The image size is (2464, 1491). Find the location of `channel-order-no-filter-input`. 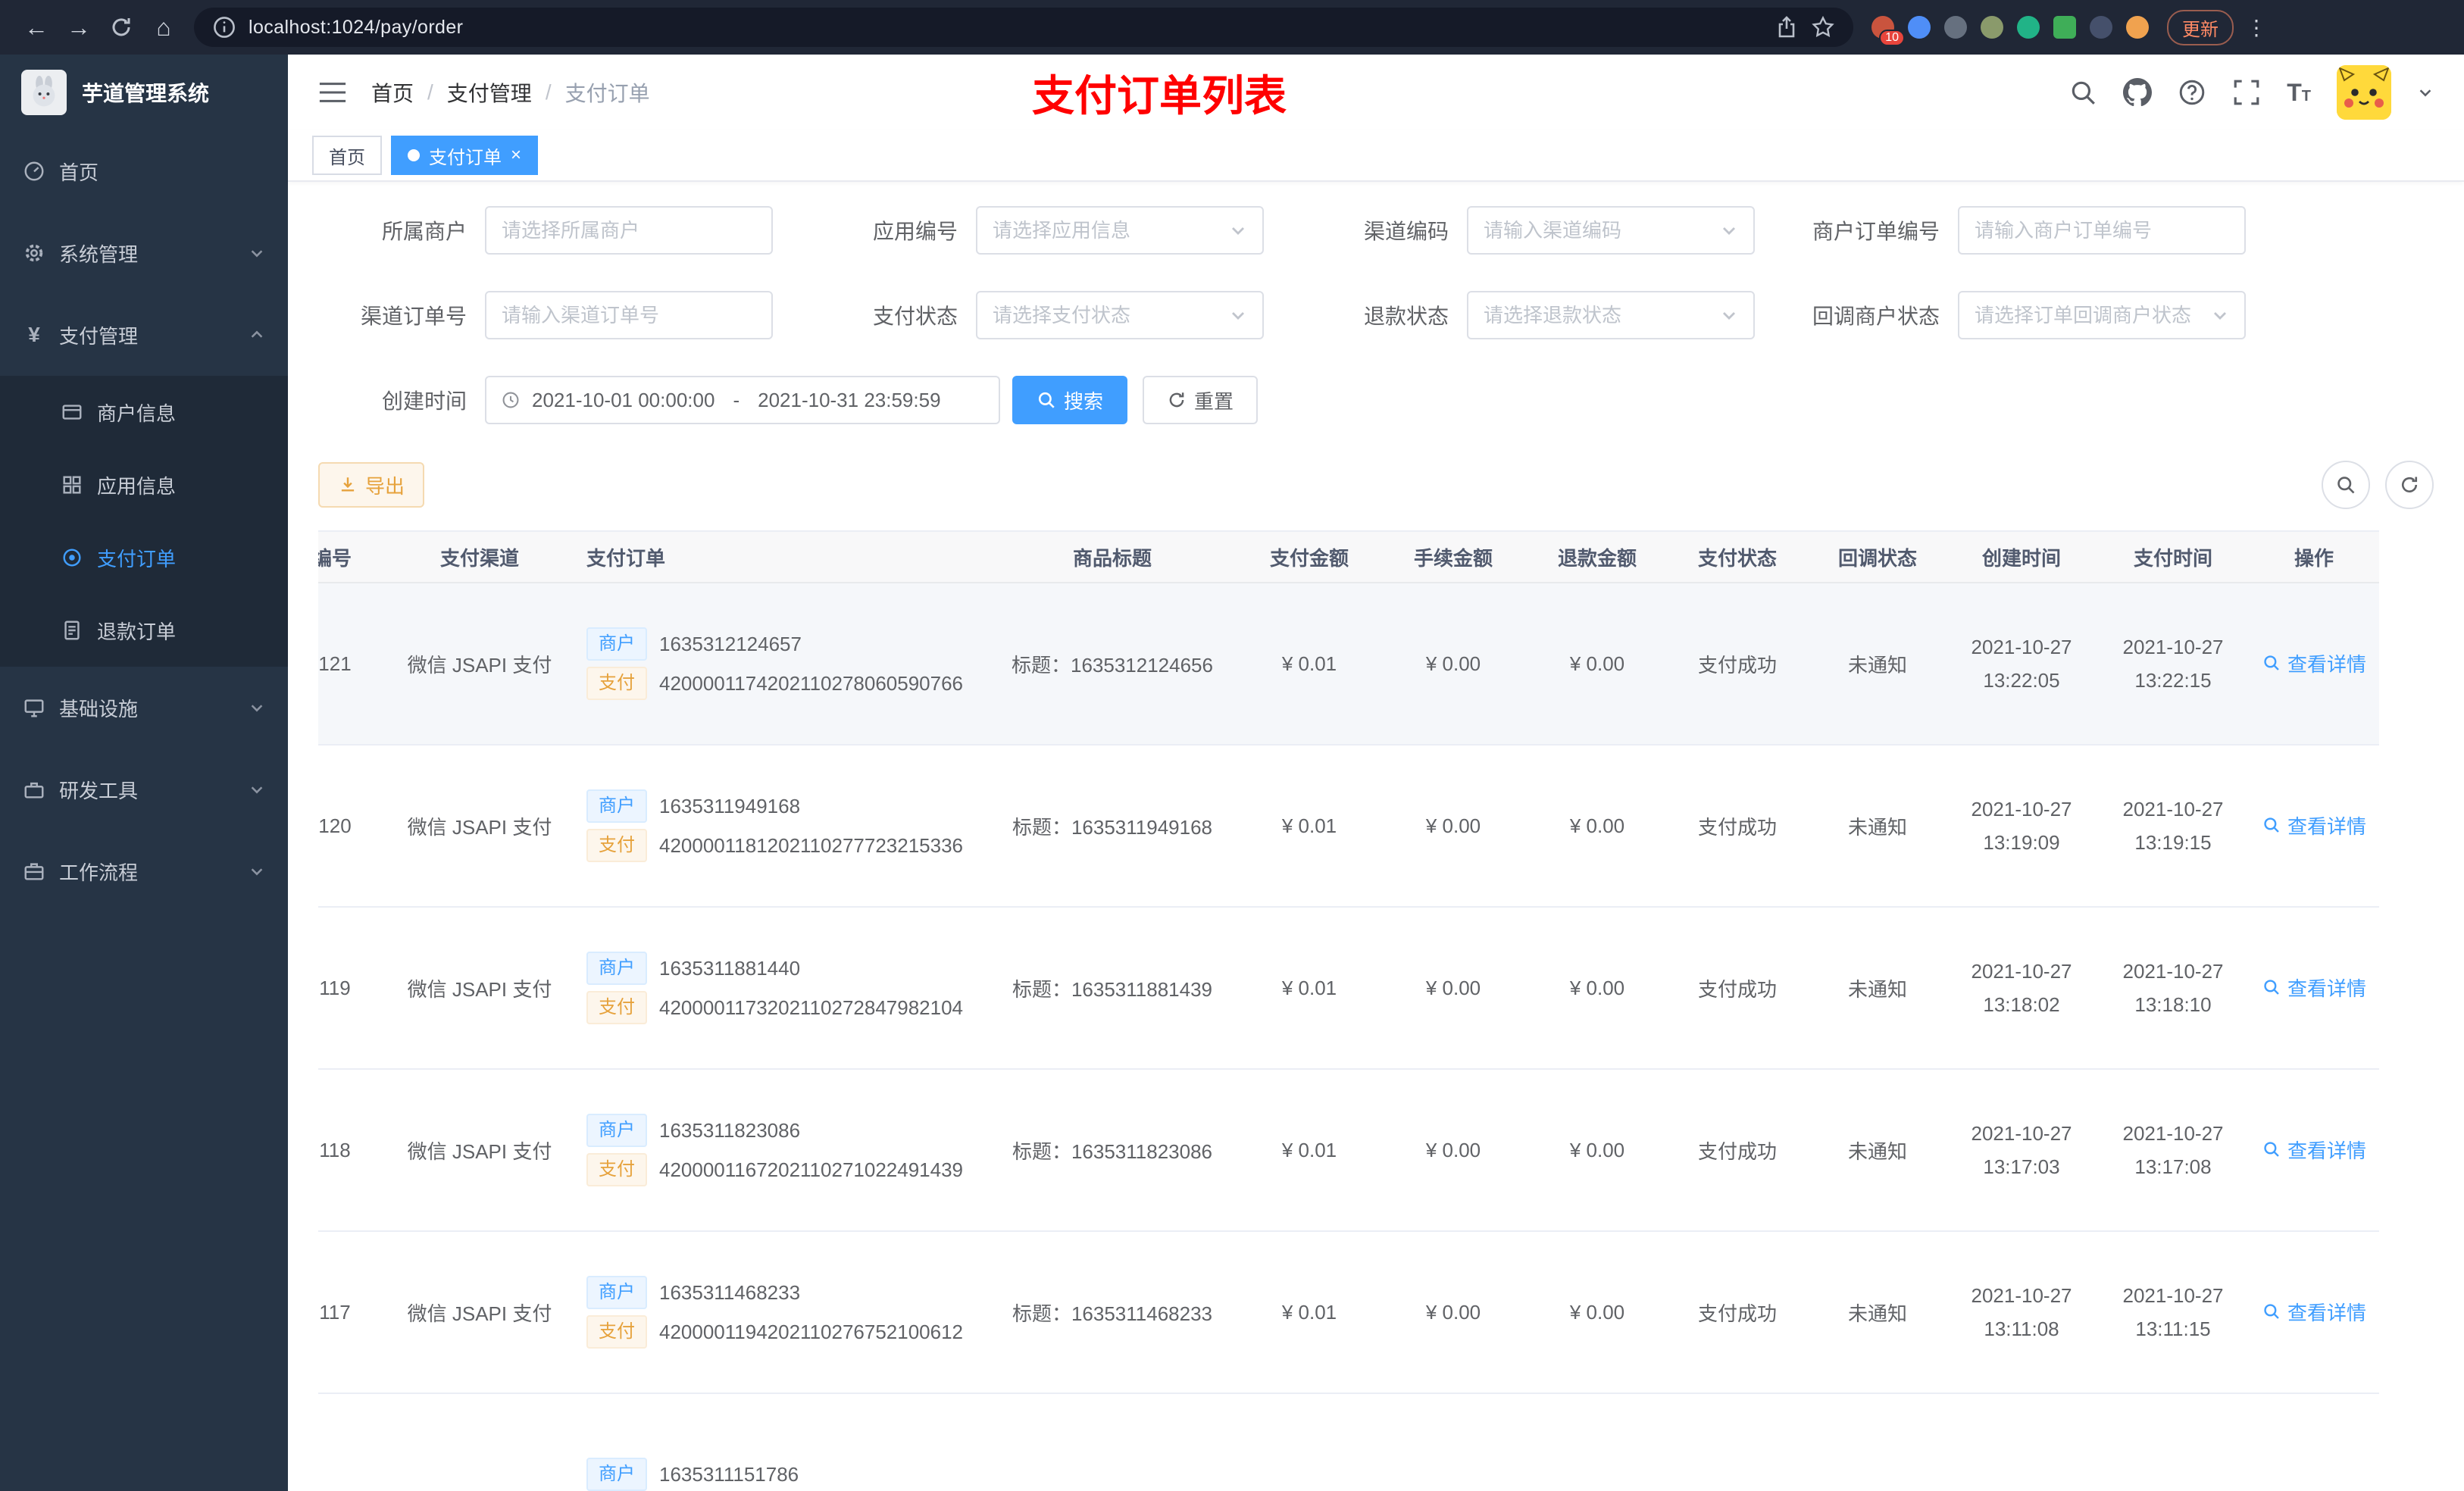

channel-order-no-filter-input is located at coordinates (629, 315).